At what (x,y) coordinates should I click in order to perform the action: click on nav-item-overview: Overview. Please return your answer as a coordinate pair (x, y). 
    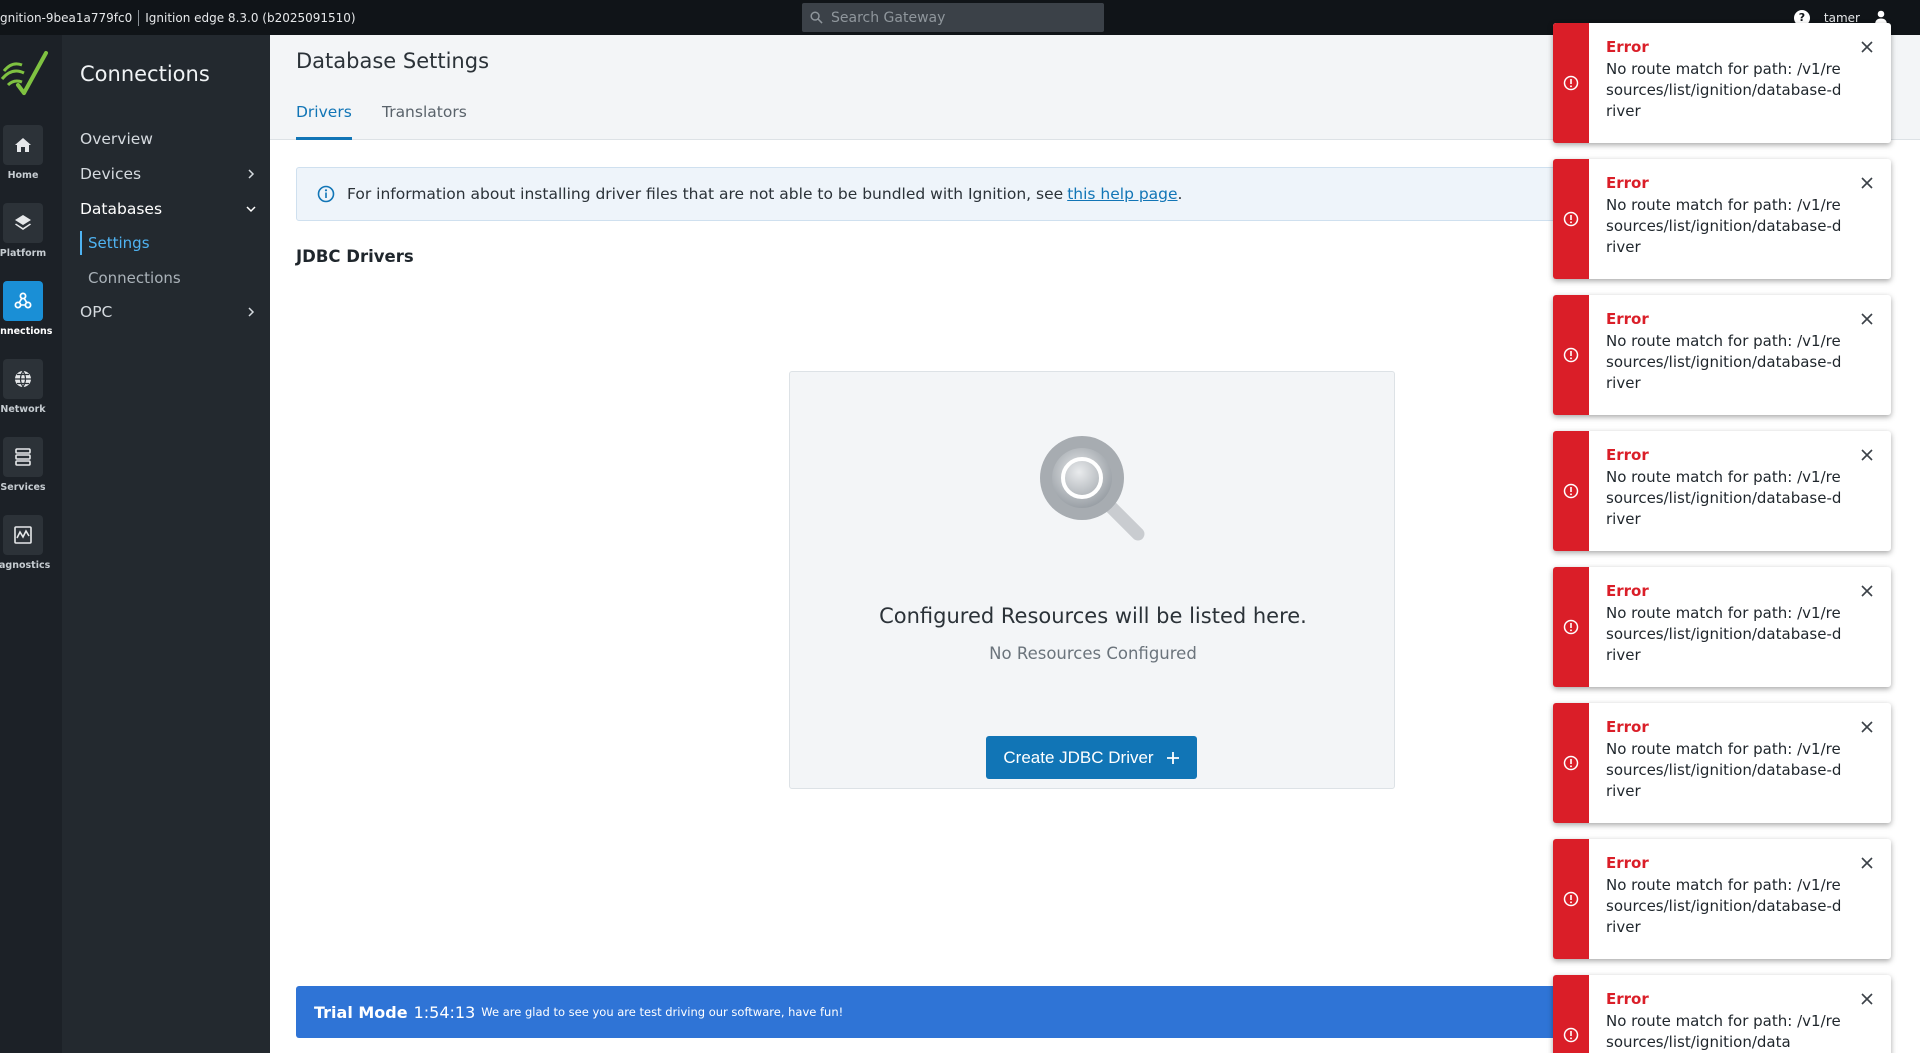
    Looking at the image, I should click on (168, 139).